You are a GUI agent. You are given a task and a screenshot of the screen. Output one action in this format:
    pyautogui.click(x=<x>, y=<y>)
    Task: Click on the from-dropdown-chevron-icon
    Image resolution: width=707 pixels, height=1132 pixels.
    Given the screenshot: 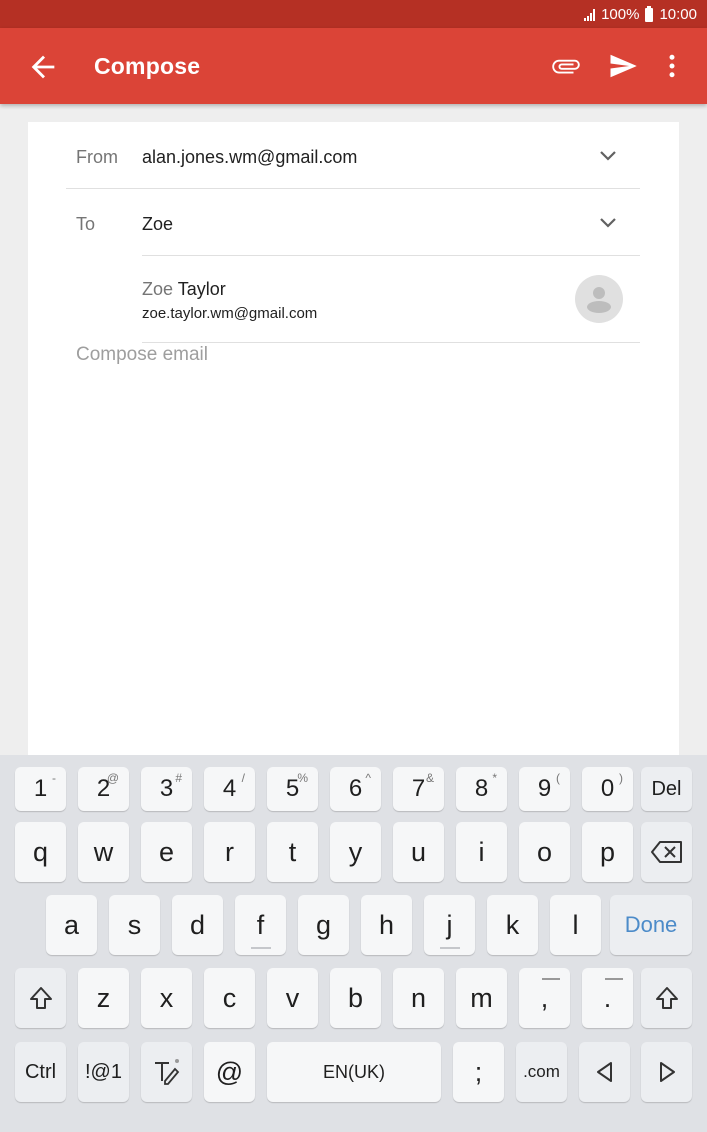 What is the action you would take?
    pyautogui.click(x=608, y=156)
    